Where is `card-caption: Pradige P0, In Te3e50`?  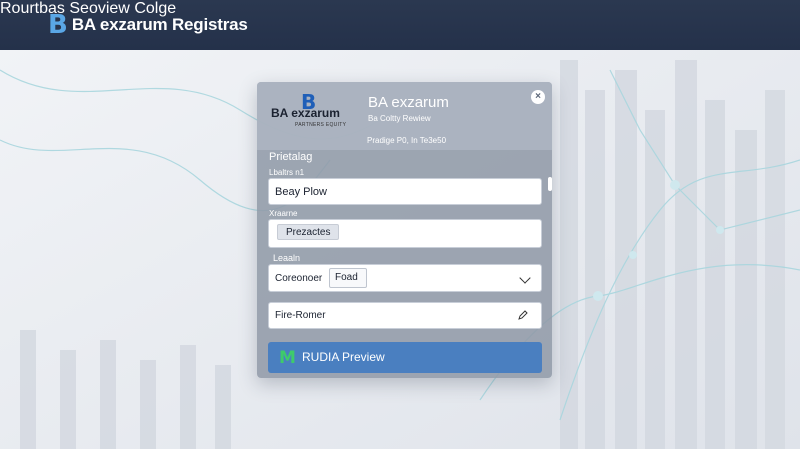
card-caption: Pradige P0, In Te3e50 is located at coordinates (407, 140).